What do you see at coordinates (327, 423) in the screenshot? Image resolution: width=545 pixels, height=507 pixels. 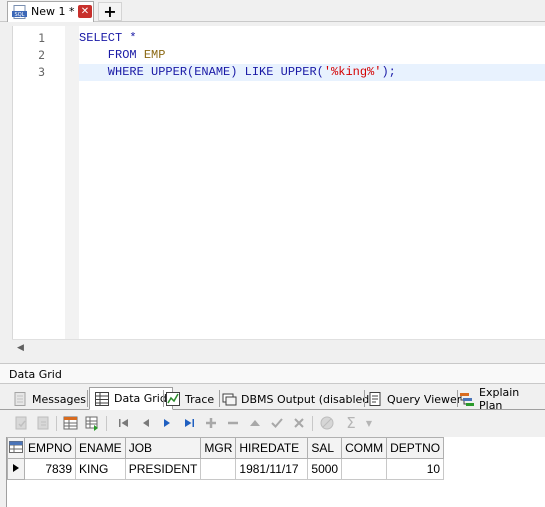 I see `filter-icon` at bounding box center [327, 423].